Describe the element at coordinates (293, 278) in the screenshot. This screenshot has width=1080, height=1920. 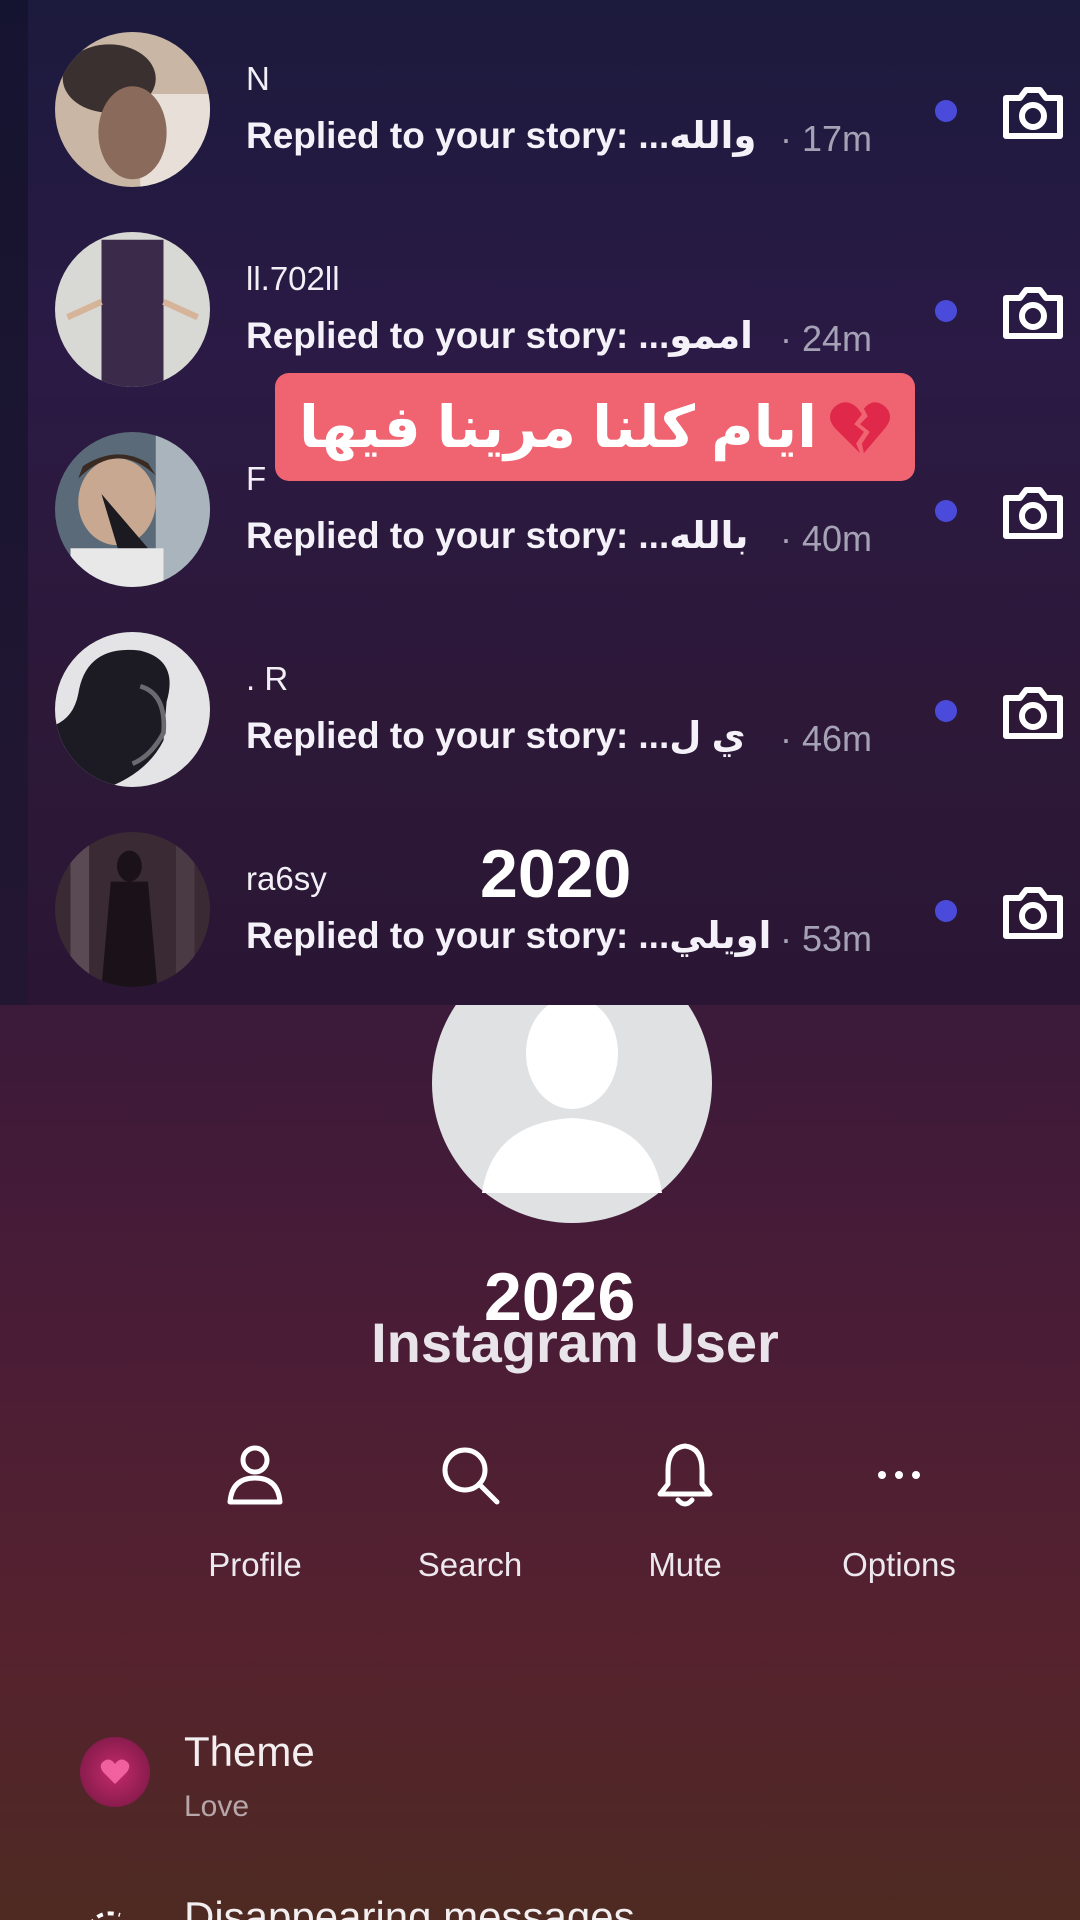
I see `thread-name: ll.702ll` at that location.